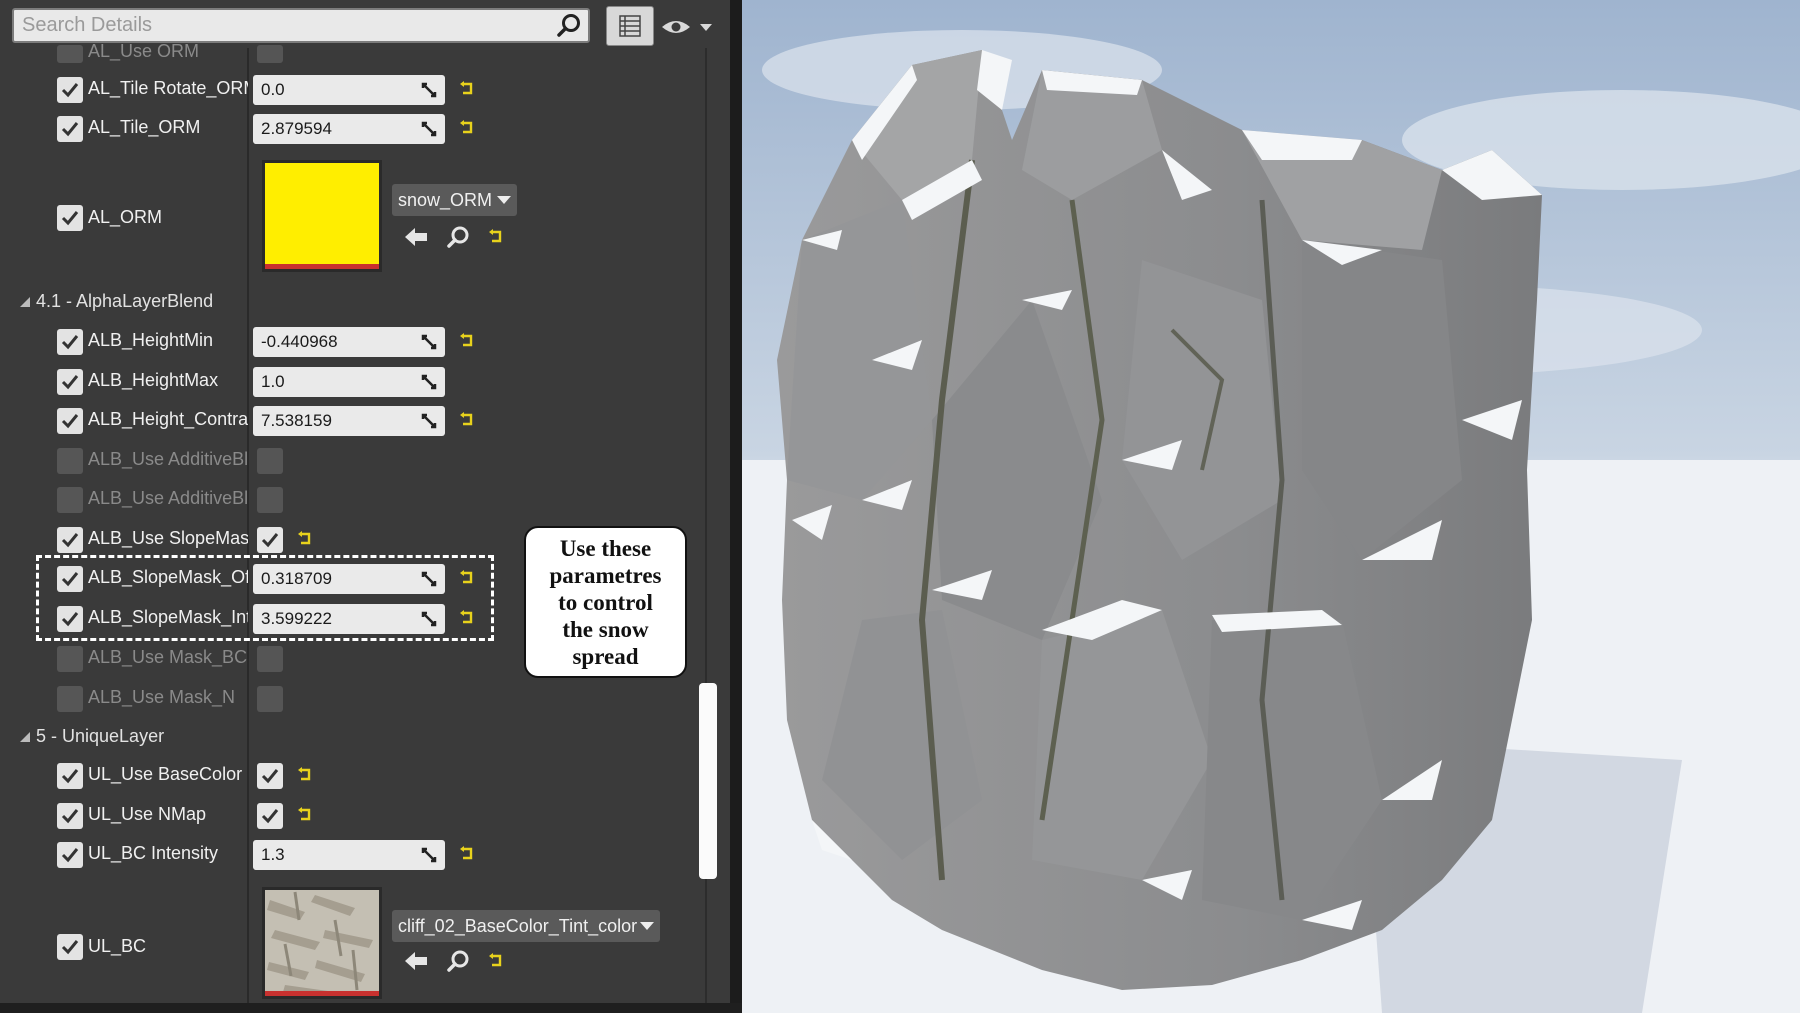  I want to click on texture-property-row: UL_BC cliff_02_BaseColor_Tint_color, so click(350, 943).